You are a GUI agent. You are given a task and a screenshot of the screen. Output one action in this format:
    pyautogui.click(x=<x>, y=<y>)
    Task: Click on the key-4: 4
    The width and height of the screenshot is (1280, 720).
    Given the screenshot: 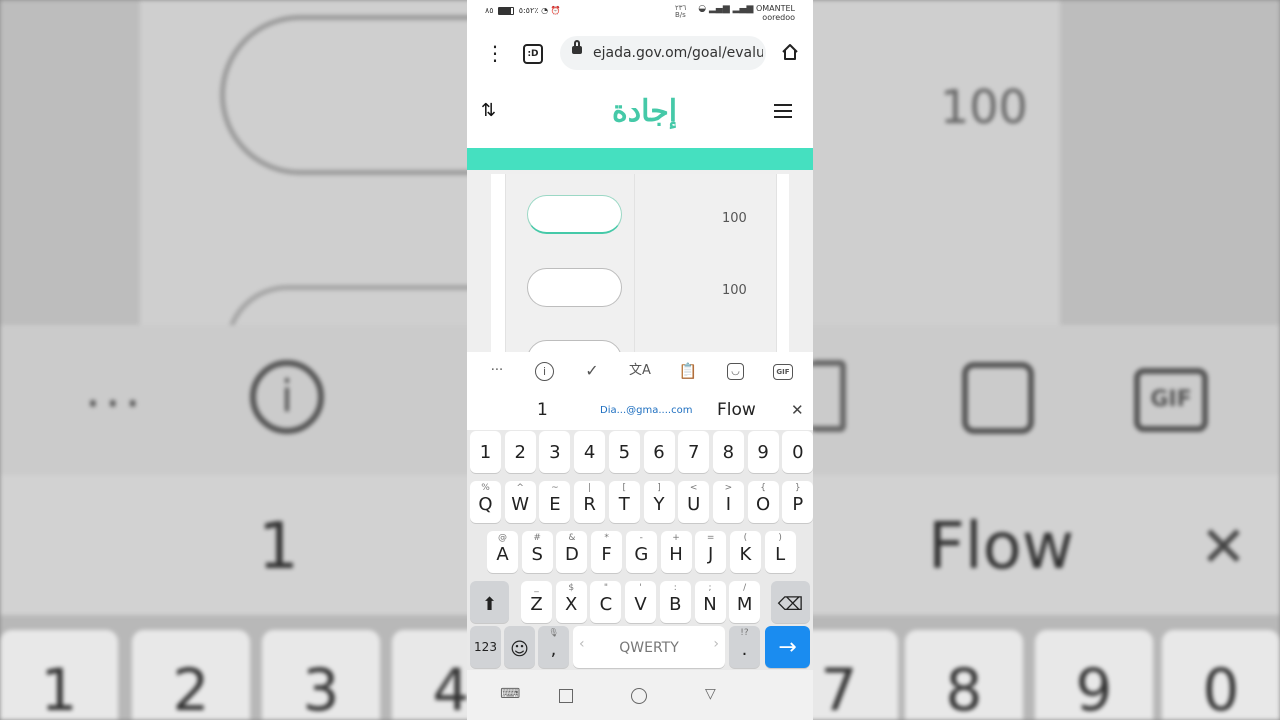 What is the action you would take?
    pyautogui.click(x=590, y=452)
    